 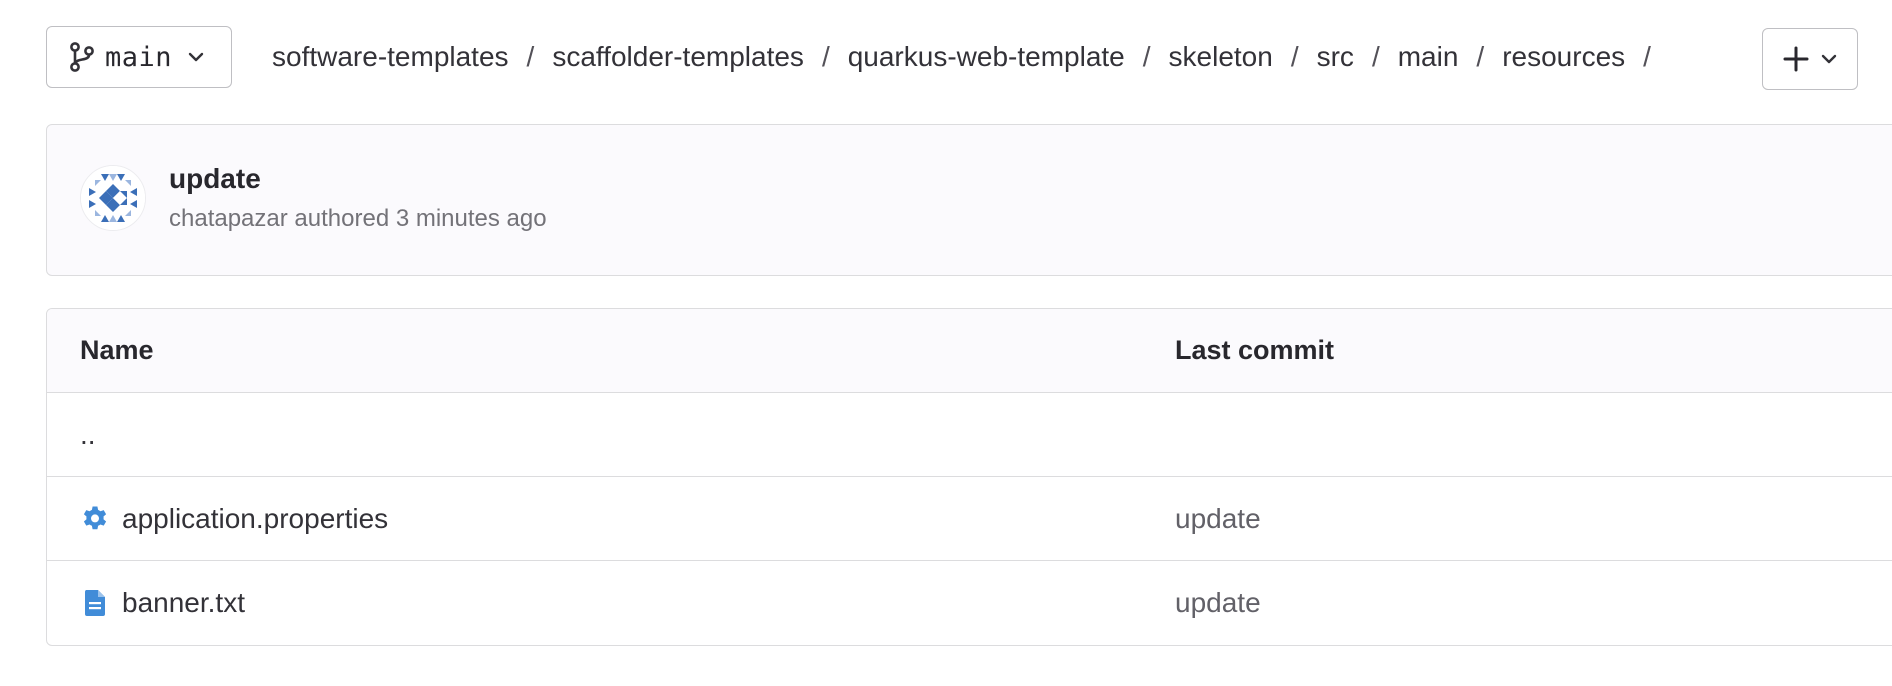 I want to click on commit-author-meta: chatapazar authored 3 minutes ago, so click(x=358, y=218).